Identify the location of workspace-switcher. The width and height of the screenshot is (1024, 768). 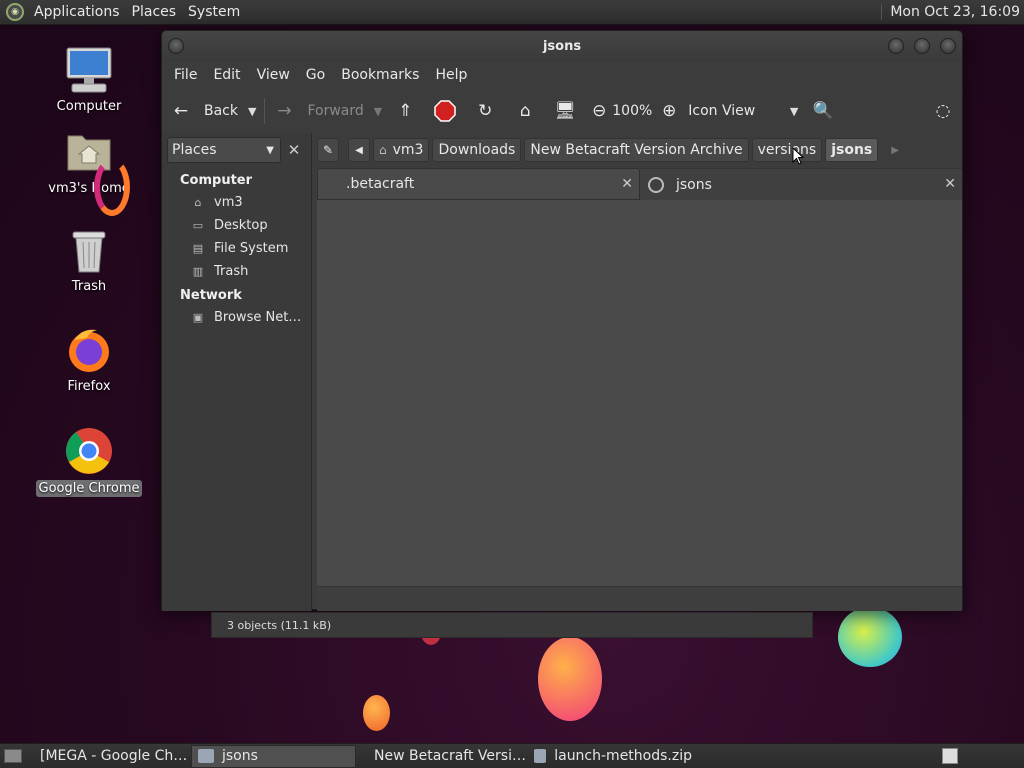
(950, 756).